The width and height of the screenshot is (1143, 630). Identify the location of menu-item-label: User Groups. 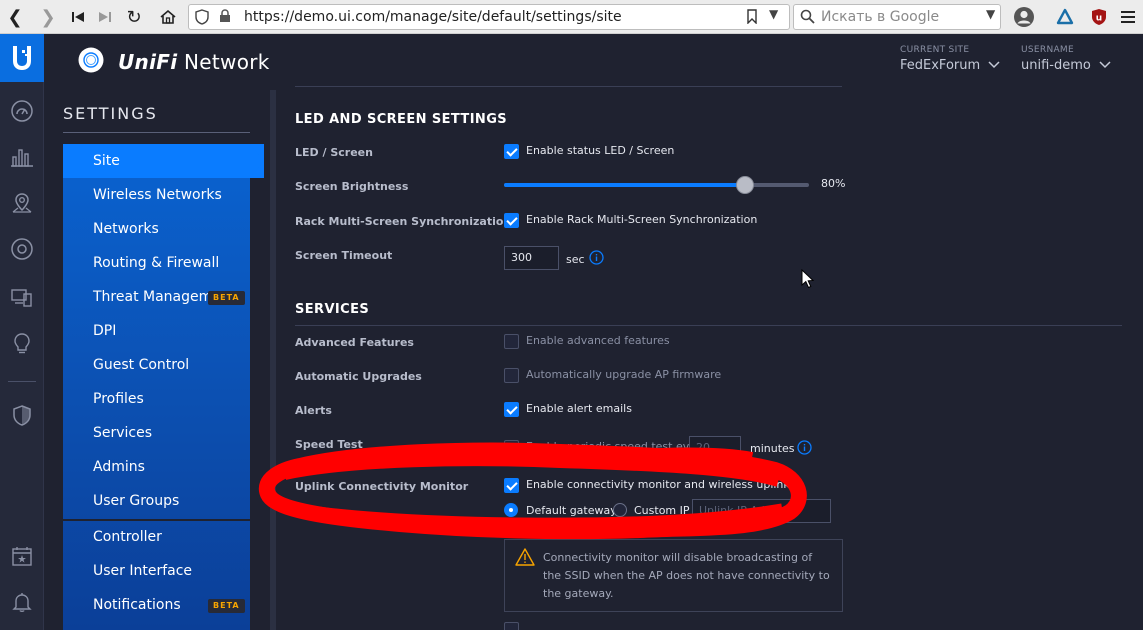
(136, 501).